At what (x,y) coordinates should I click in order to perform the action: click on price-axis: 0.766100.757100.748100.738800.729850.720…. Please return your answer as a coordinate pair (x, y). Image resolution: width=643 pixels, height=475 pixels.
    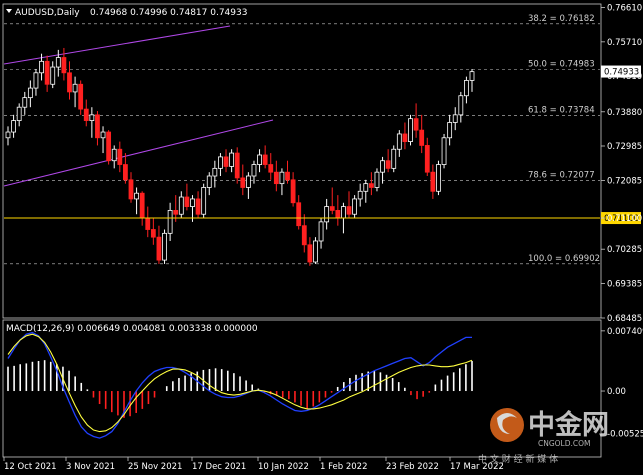
    Looking at the image, I should click on (621, 163).